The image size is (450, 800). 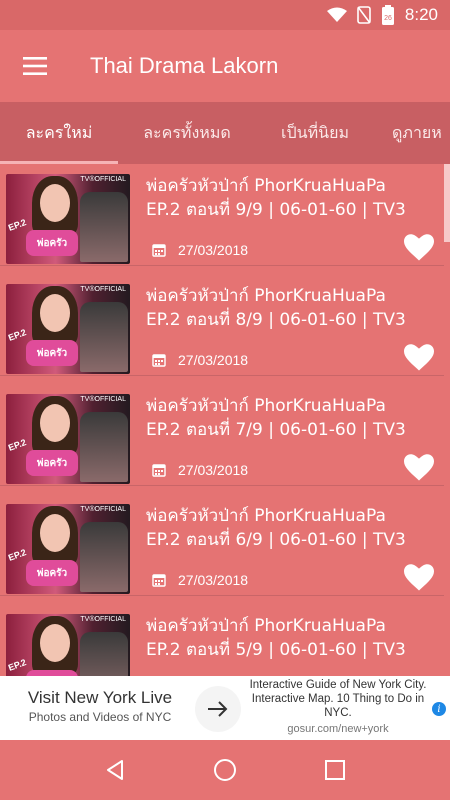 I want to click on recents-button, so click(x=335, y=770).